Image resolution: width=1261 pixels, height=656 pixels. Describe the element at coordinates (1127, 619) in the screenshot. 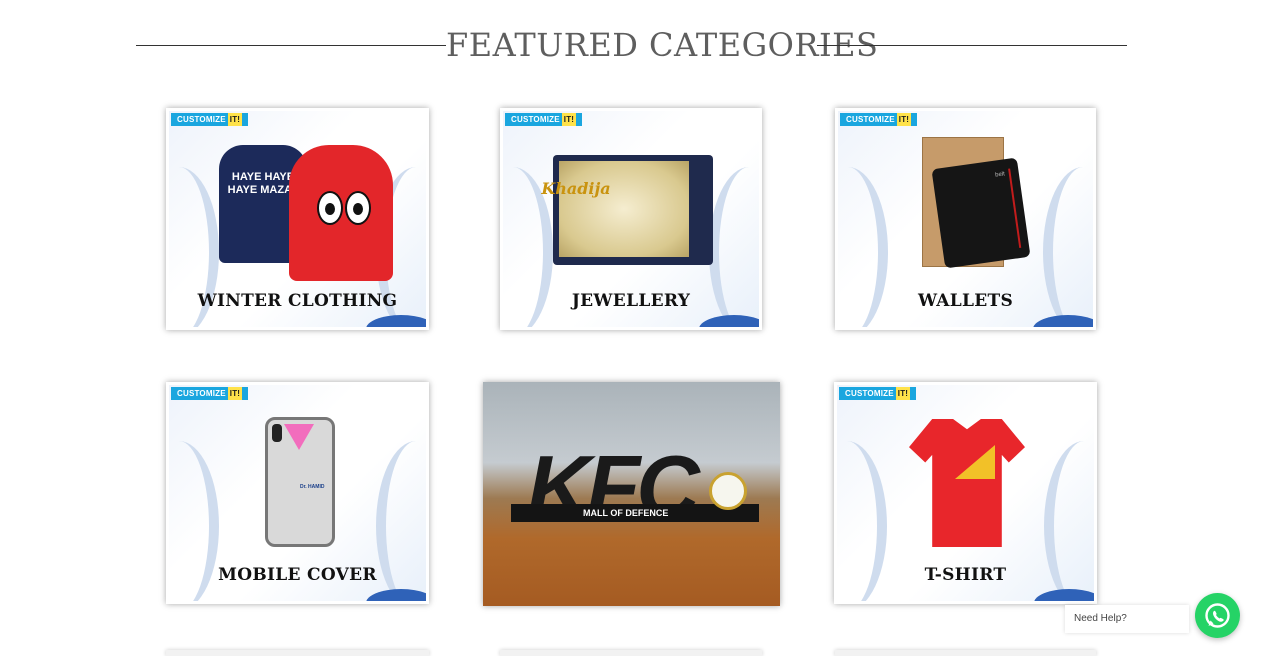

I see `whatsapp-help-text: Need Help?` at that location.